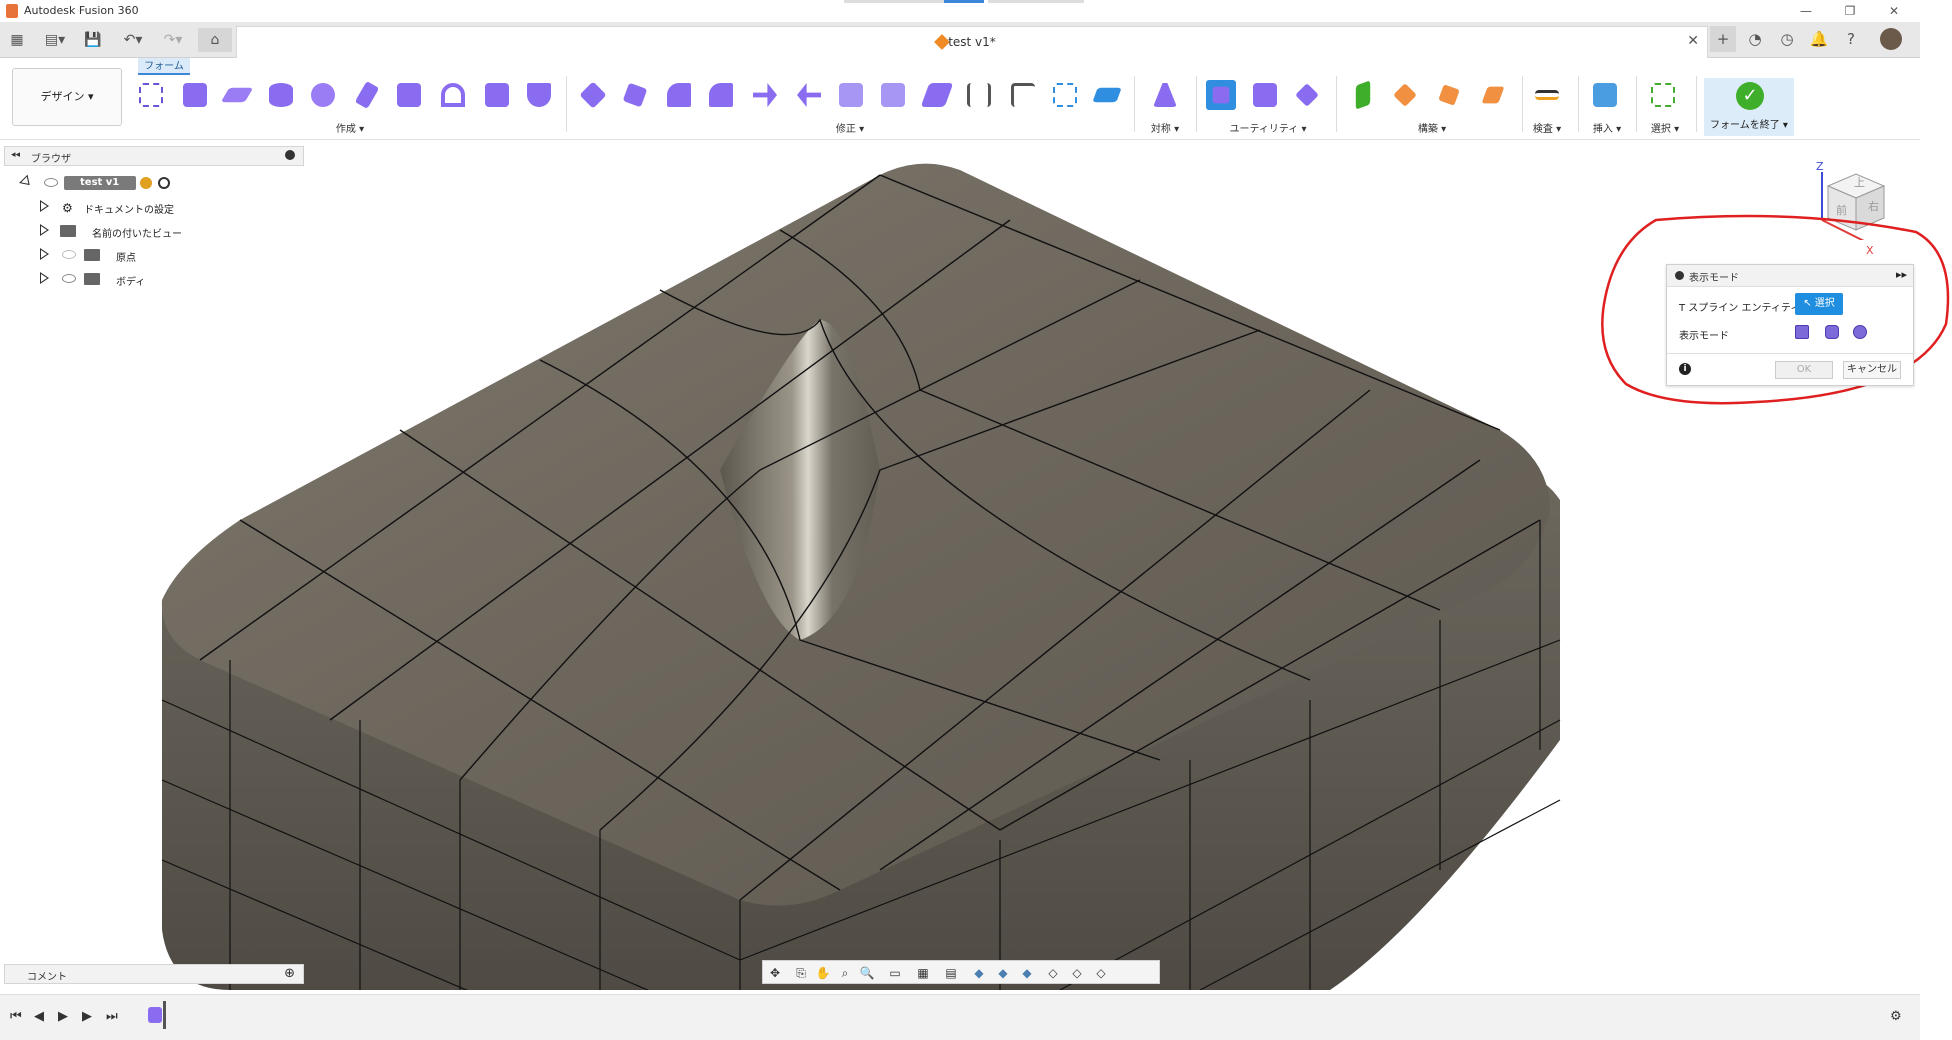 The width and height of the screenshot is (1952, 1040). What do you see at coordinates (893, 95) in the screenshot?
I see `weld-vertices-icon` at bounding box center [893, 95].